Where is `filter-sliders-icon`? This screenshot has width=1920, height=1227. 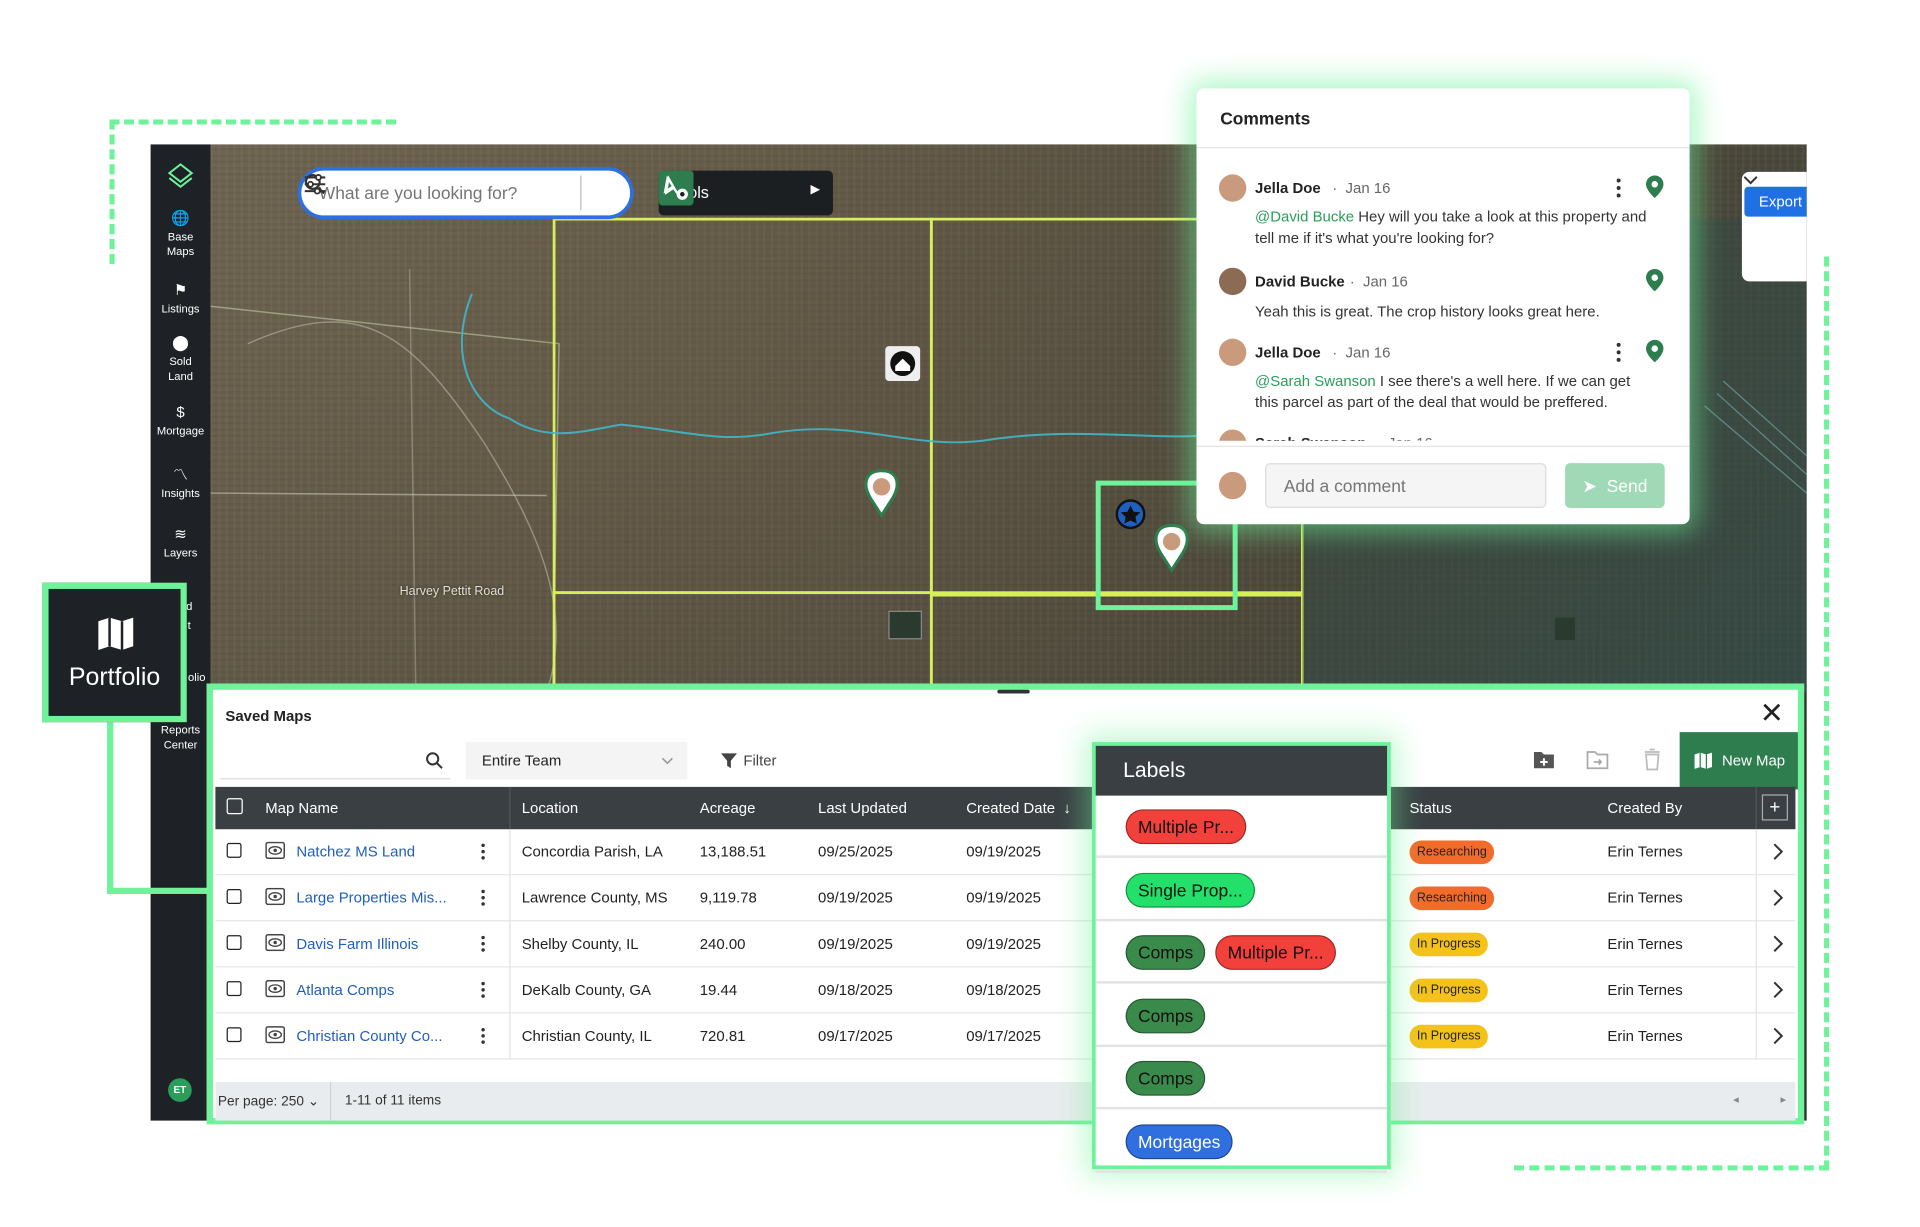
filter-sliders-icon is located at coordinates (314, 184).